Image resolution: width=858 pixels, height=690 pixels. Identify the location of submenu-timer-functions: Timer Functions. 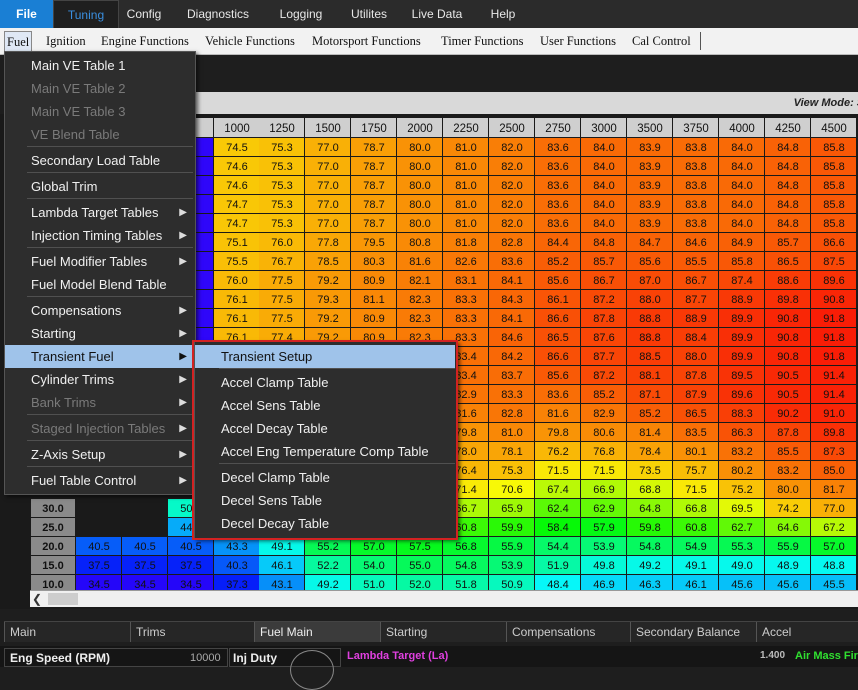
(482, 41).